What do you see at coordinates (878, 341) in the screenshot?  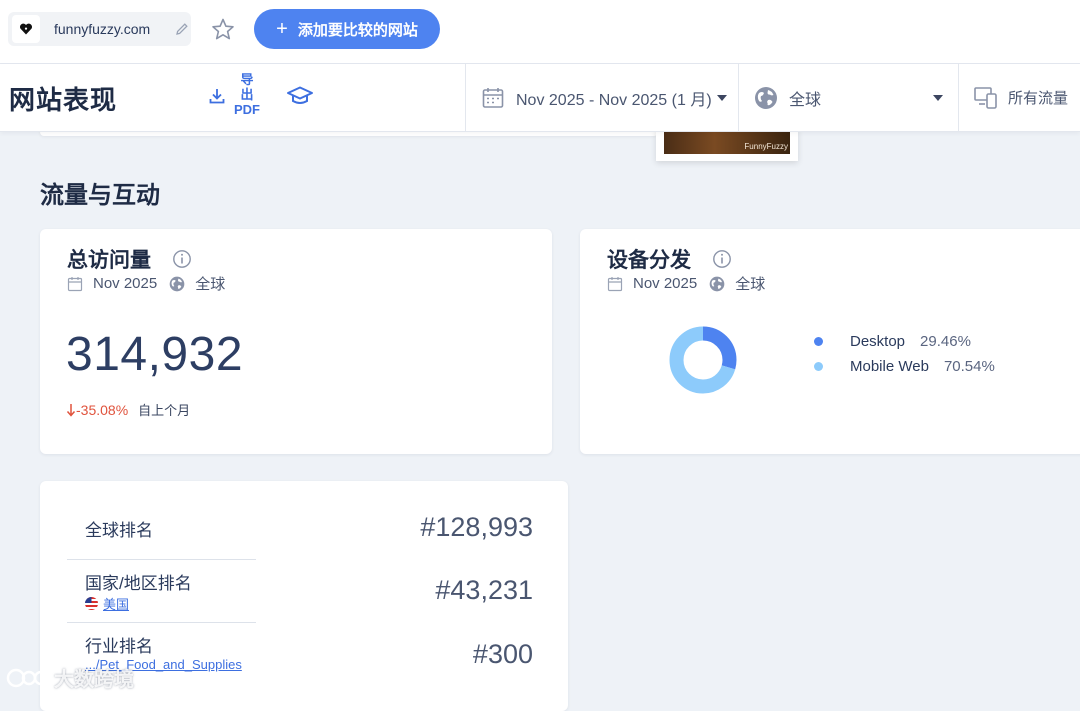 I see `legend-desktop-label: Desktop` at bounding box center [878, 341].